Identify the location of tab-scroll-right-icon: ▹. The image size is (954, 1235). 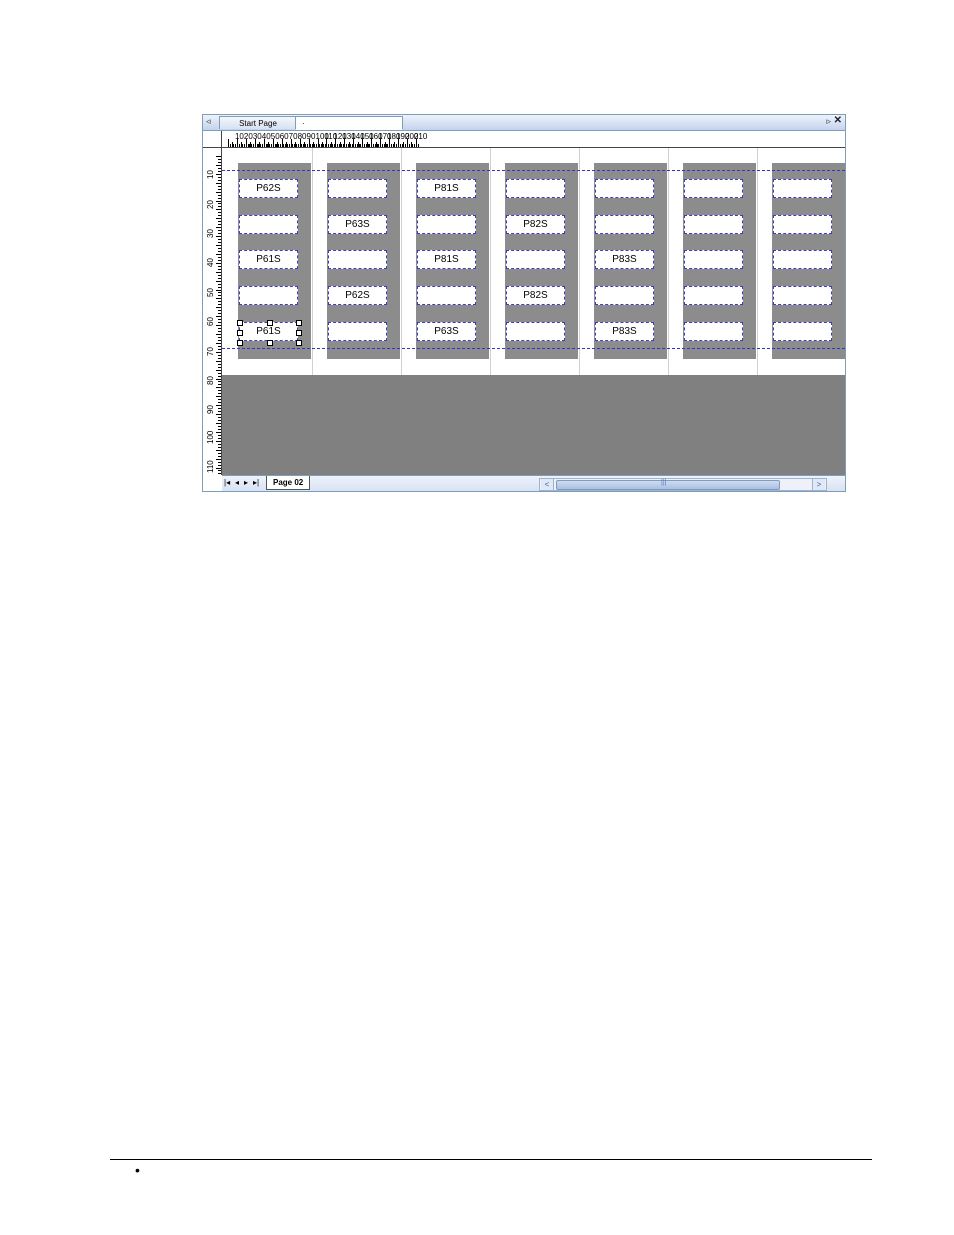
(828, 121).